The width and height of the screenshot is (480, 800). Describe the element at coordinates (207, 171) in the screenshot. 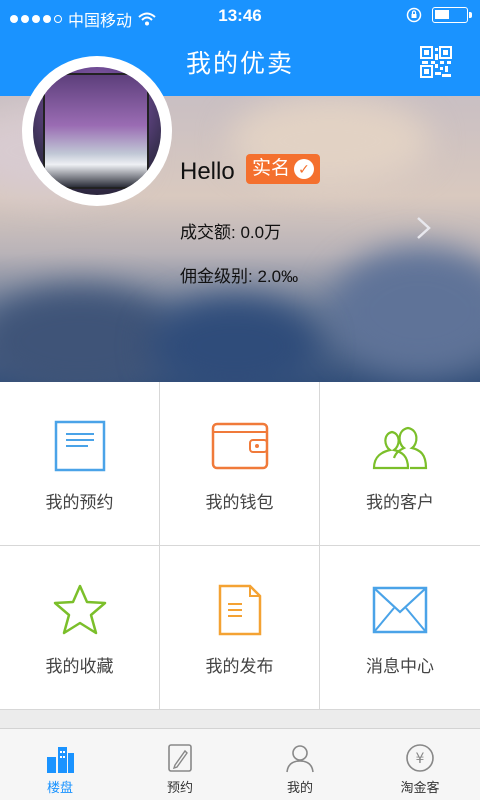

I see `greeting-text: Hello` at that location.